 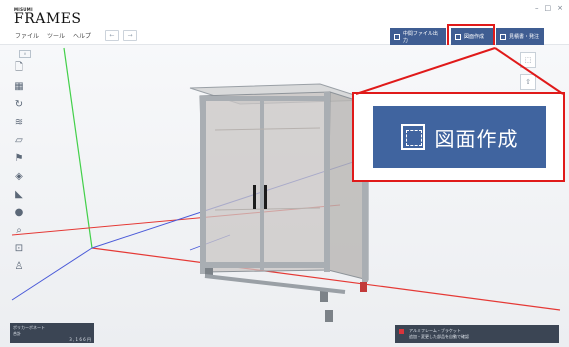 What do you see at coordinates (477, 334) in the screenshot?
I see `notification-panel: アルミフレーム・ブラケット 追加・変更した部品を自動で確認` at bounding box center [477, 334].